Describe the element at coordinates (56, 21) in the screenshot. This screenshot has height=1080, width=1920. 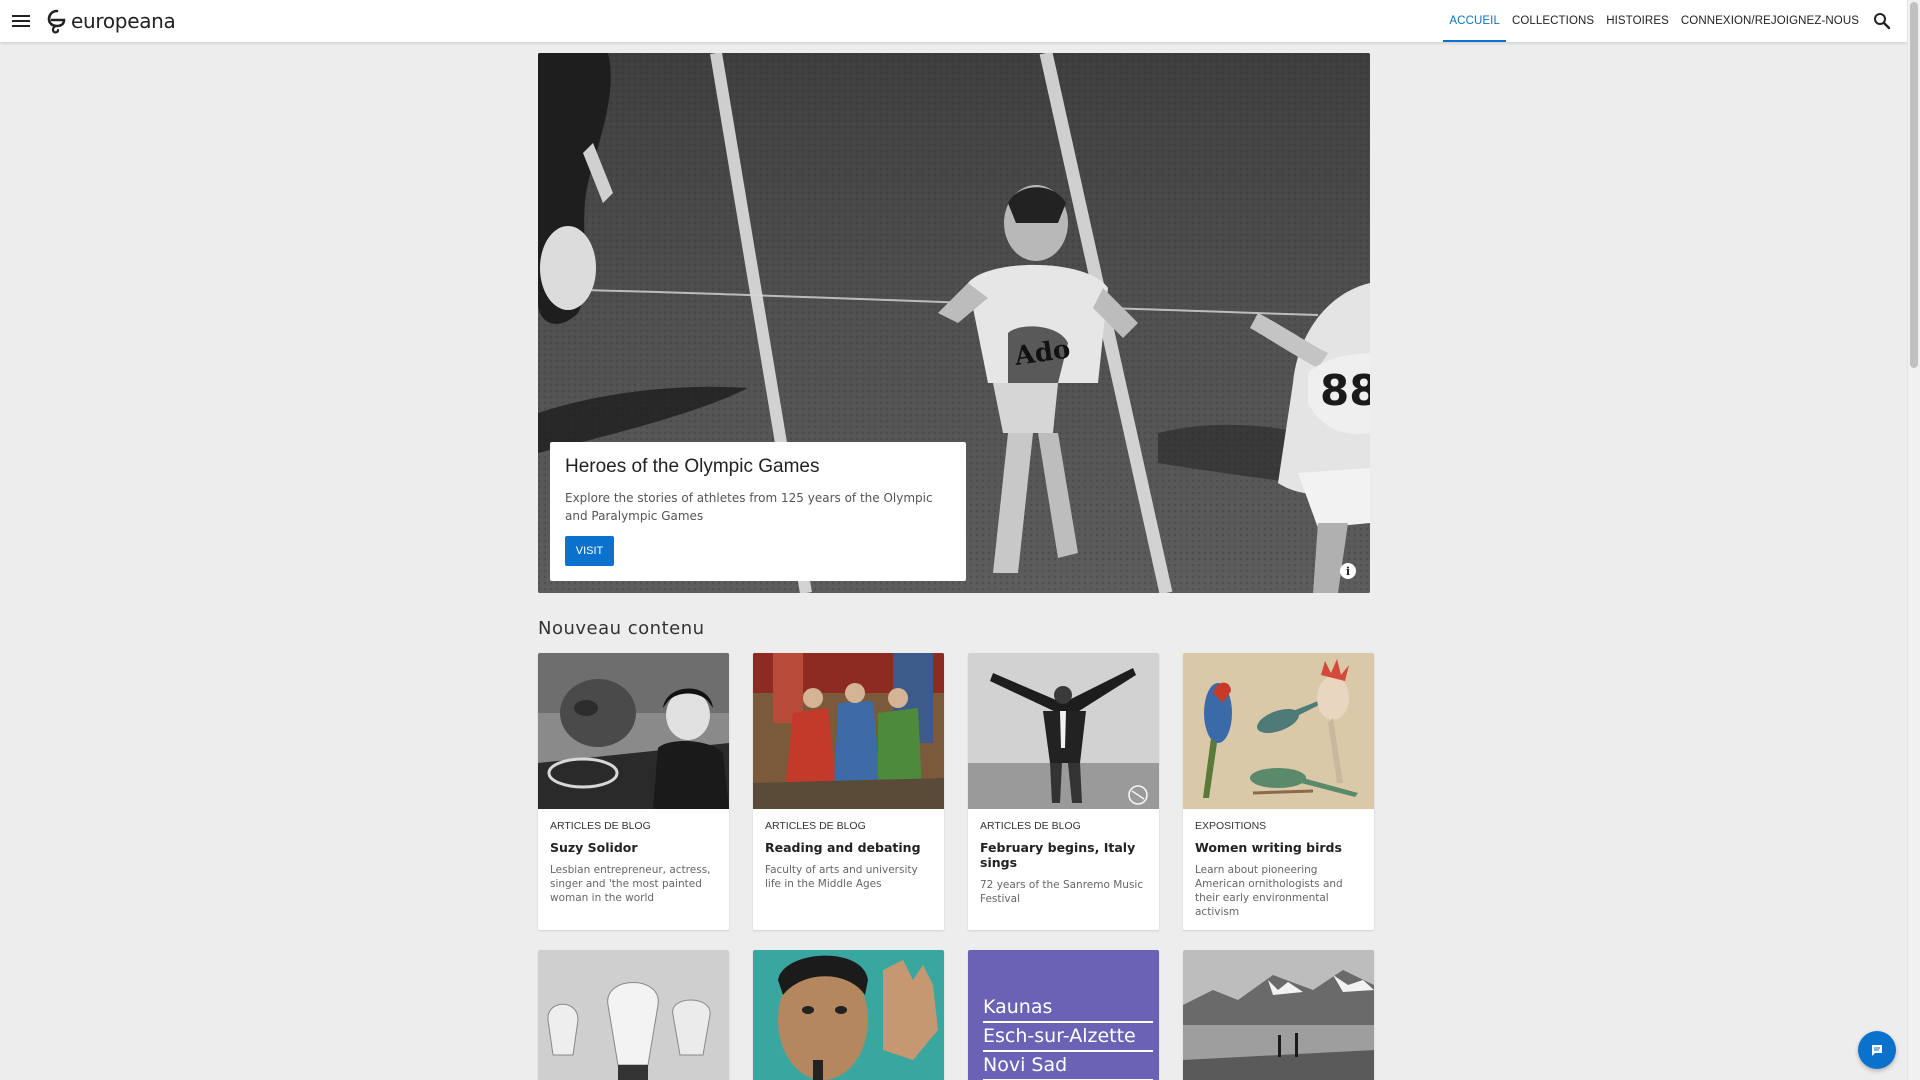
I see `europeana-logo-icon` at that location.